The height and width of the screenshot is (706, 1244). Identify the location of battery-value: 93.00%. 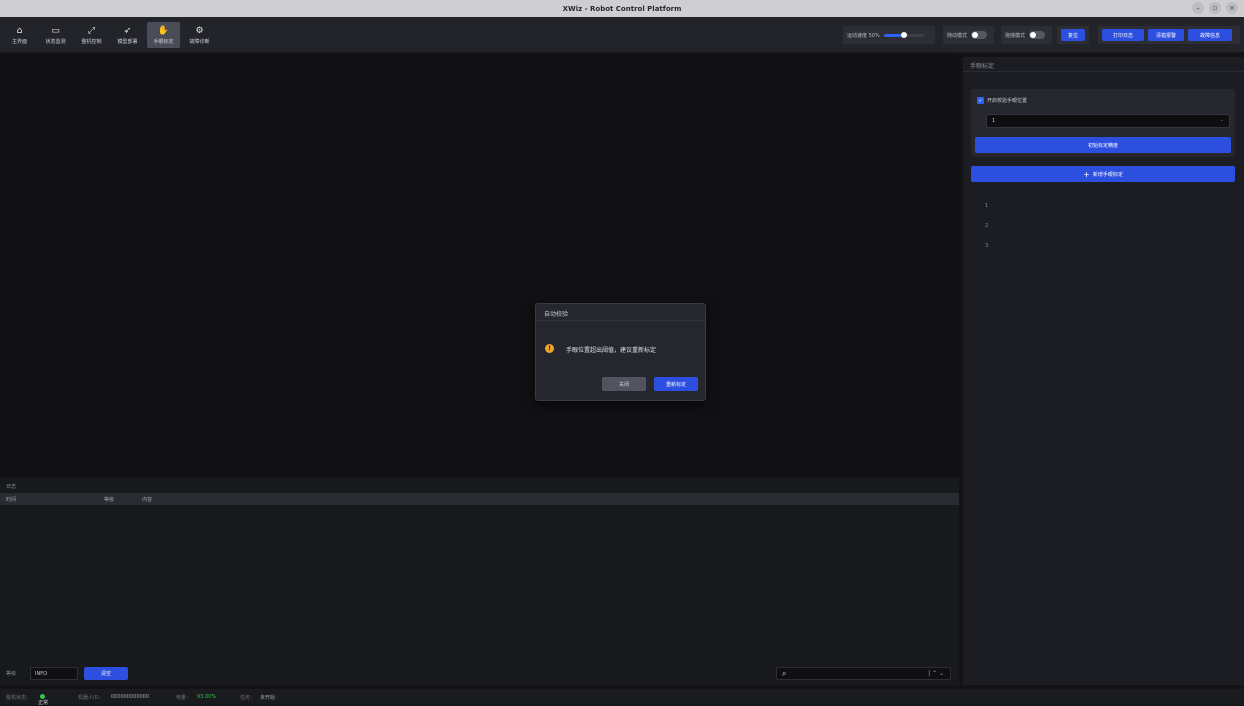
(207, 697).